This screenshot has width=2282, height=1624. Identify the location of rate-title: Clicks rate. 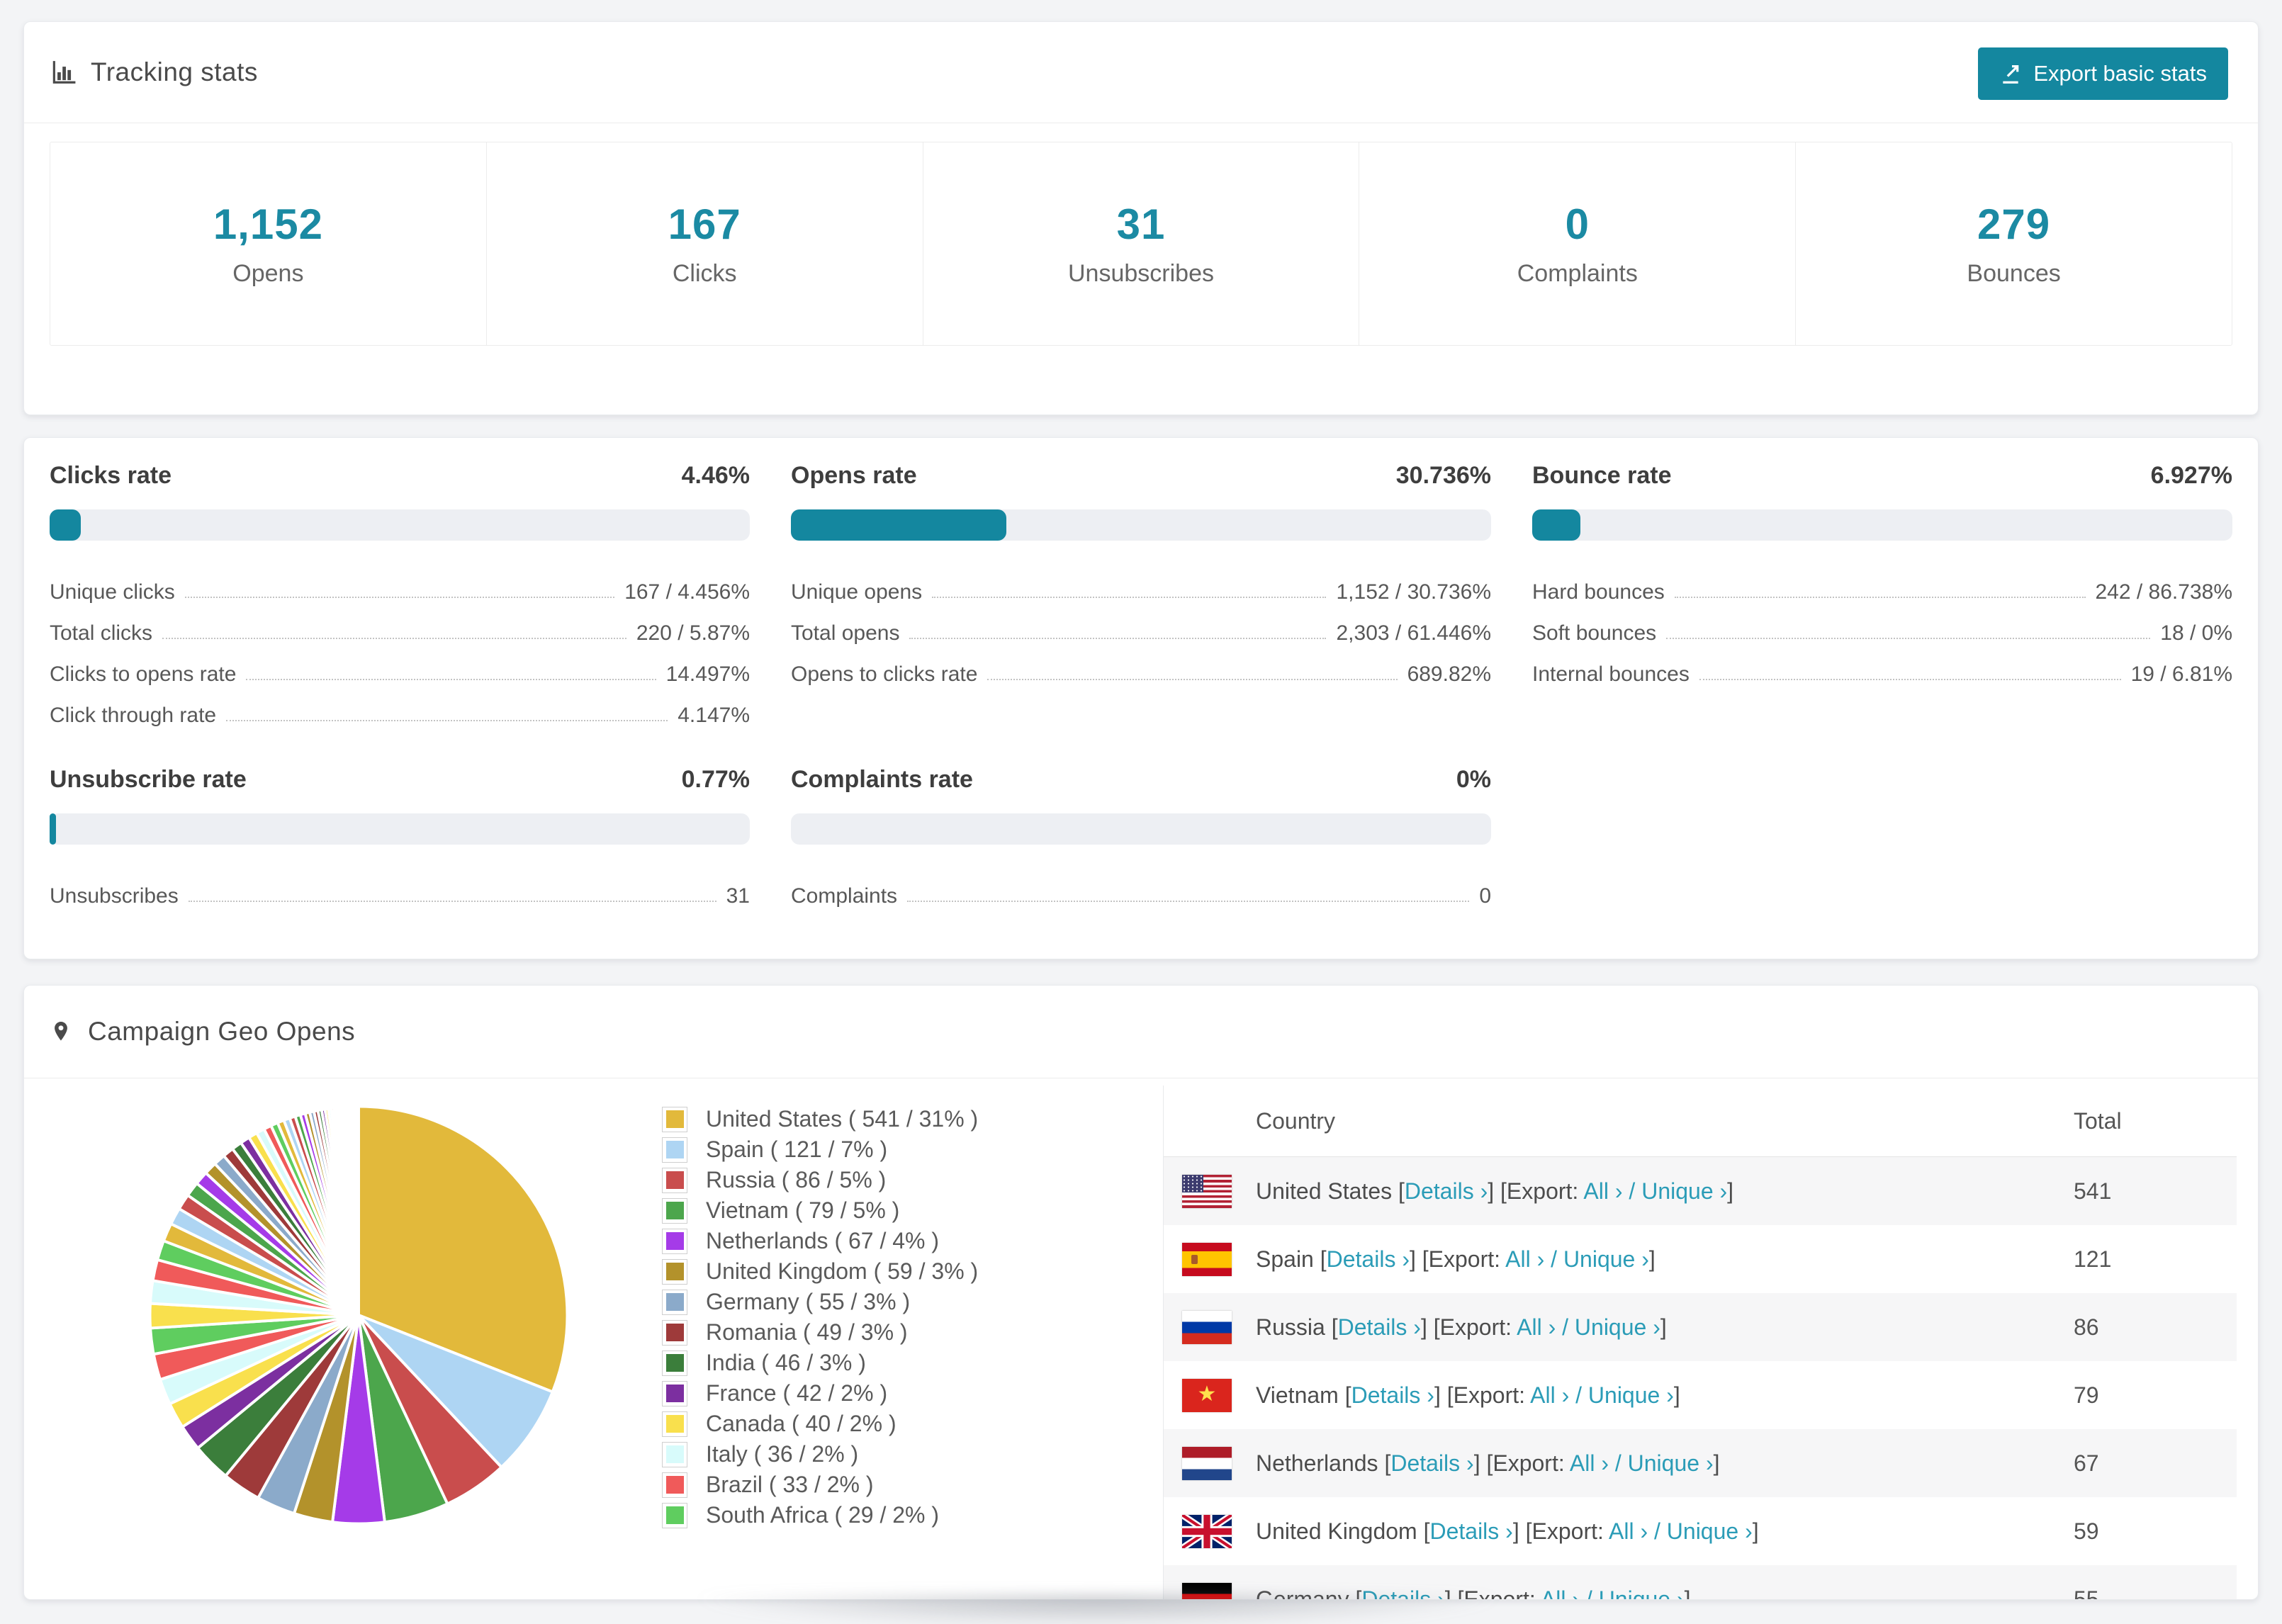
(111, 476).